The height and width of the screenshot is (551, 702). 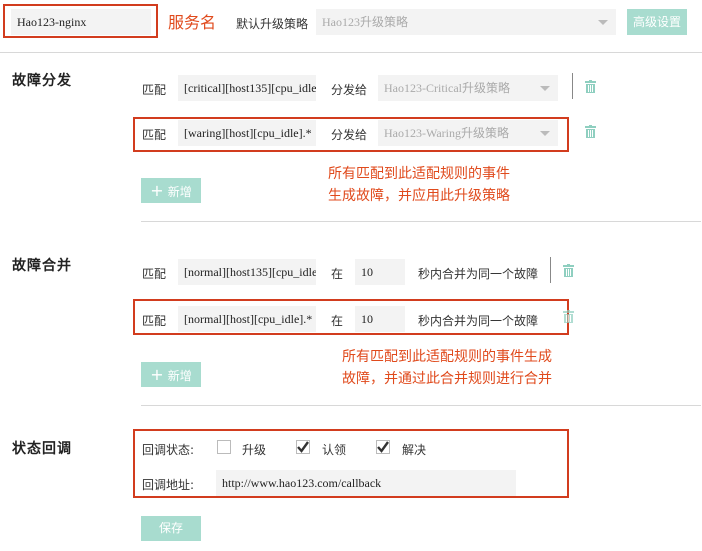 What do you see at coordinates (168, 450) in the screenshot?
I see `callback-status-label: 回调状态:` at bounding box center [168, 450].